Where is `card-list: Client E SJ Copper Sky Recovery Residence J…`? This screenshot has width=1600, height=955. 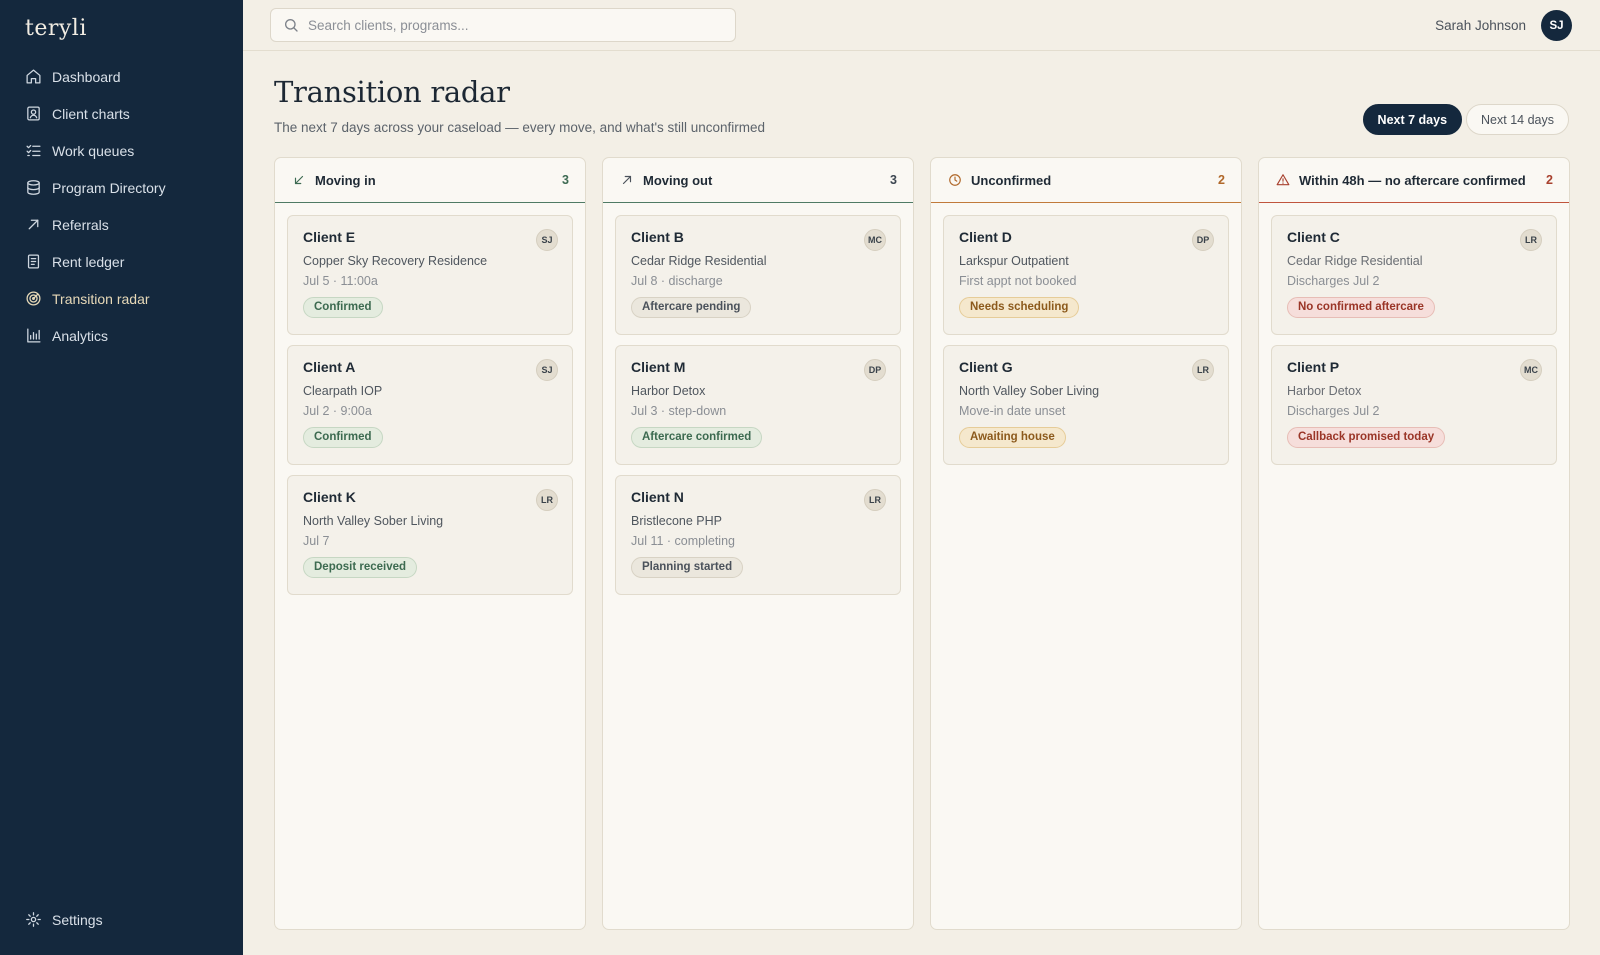 card-list: Client E SJ Copper Sky Recovery Residence J… is located at coordinates (430, 399).